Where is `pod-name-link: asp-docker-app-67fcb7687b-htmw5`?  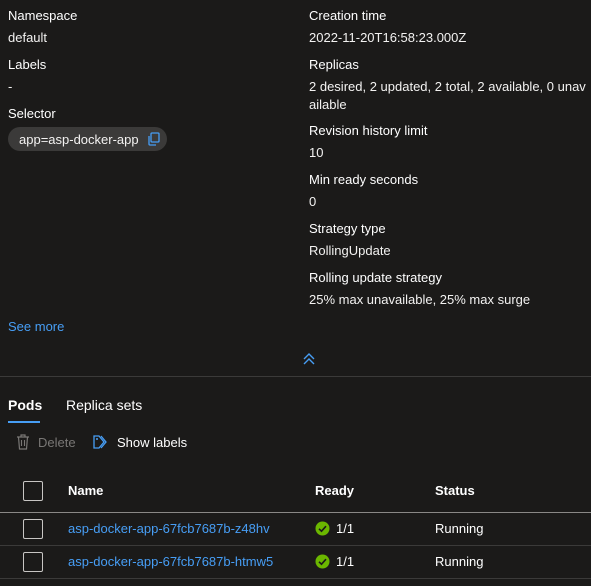 pod-name-link: asp-docker-app-67fcb7687b-htmw5 is located at coordinates (170, 561).